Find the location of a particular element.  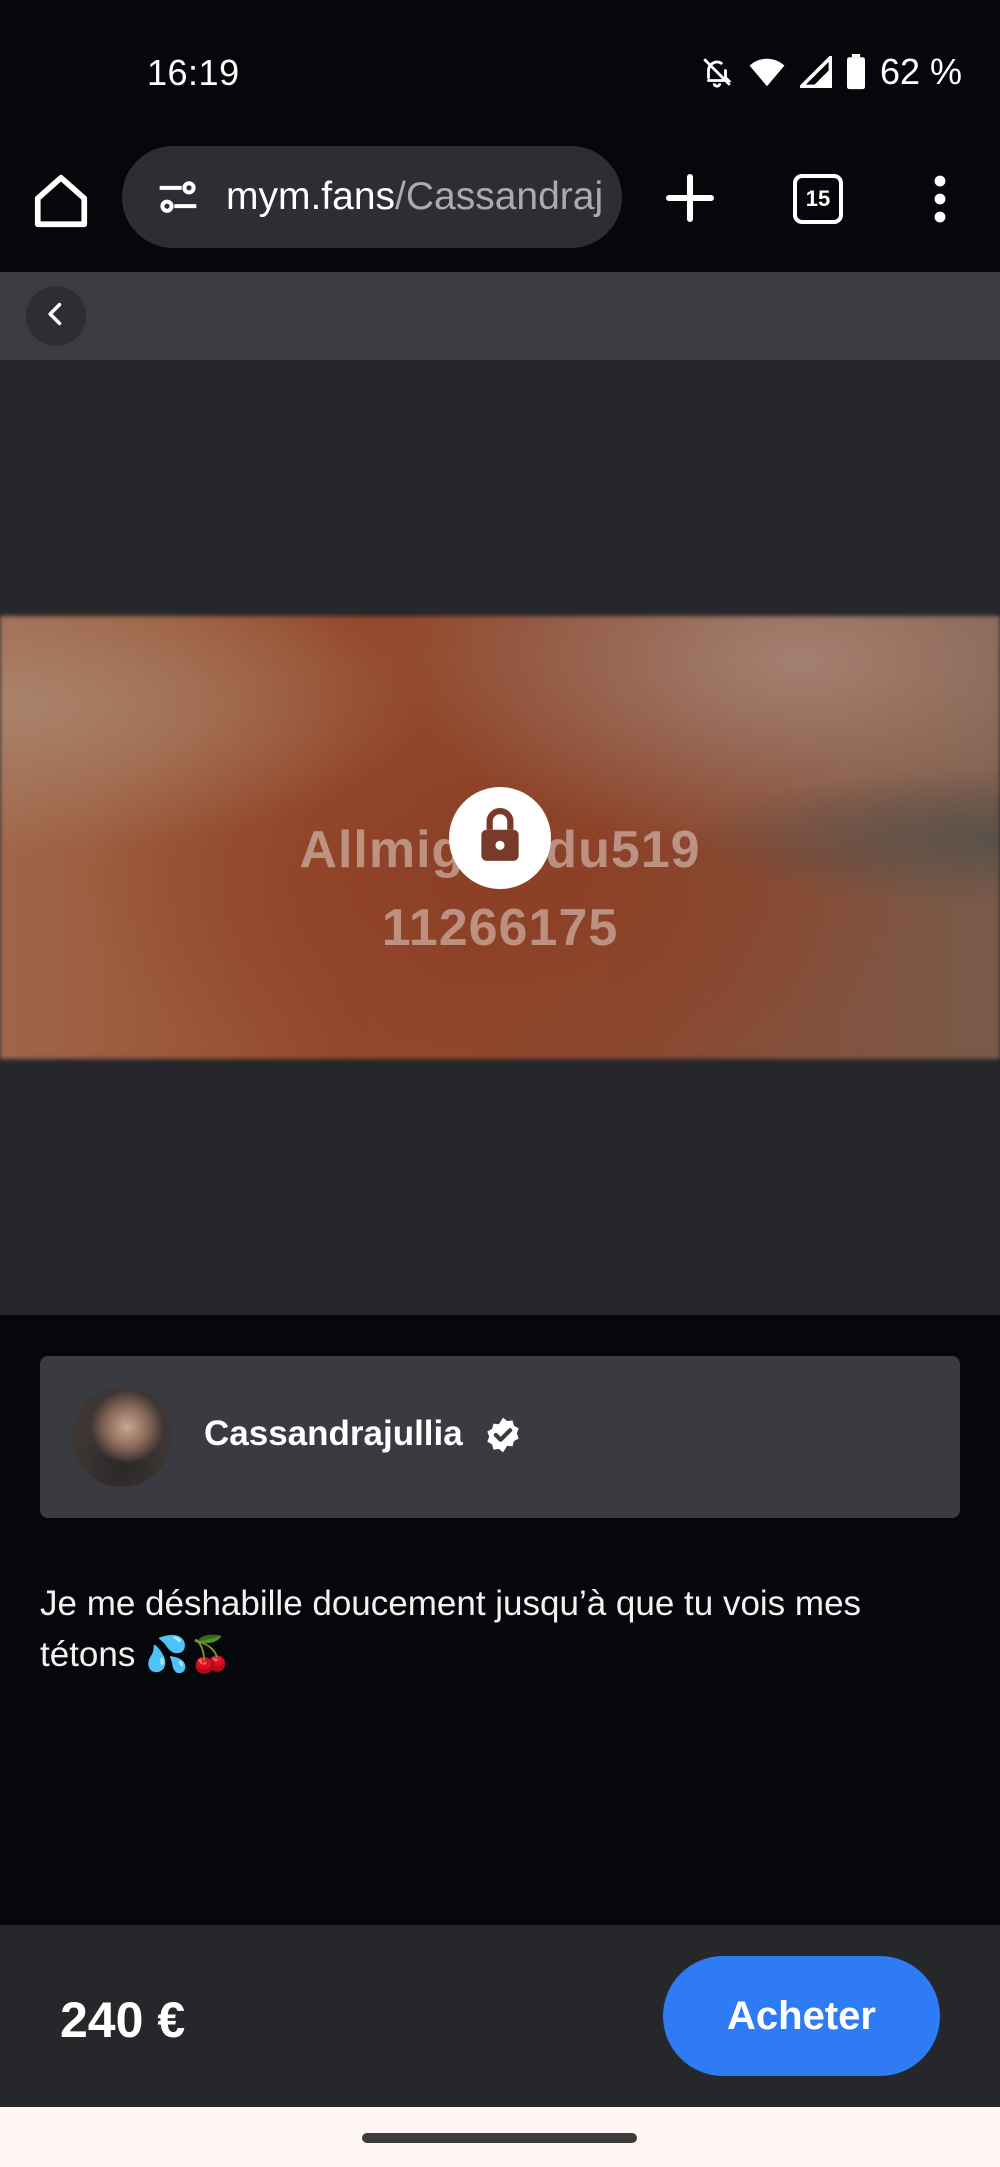

wifi-icon is located at coordinates (767, 72).